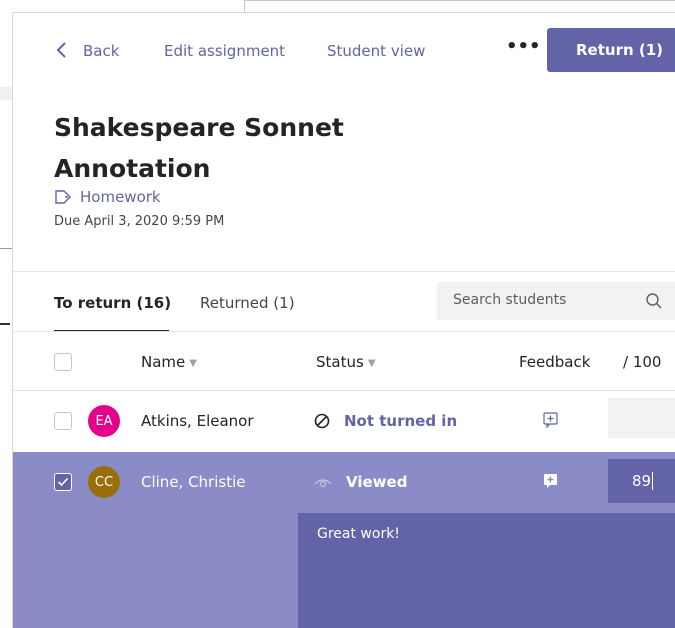 This screenshot has width=675, height=628. What do you see at coordinates (551, 420) in the screenshot?
I see `add-feedback-icon` at bounding box center [551, 420].